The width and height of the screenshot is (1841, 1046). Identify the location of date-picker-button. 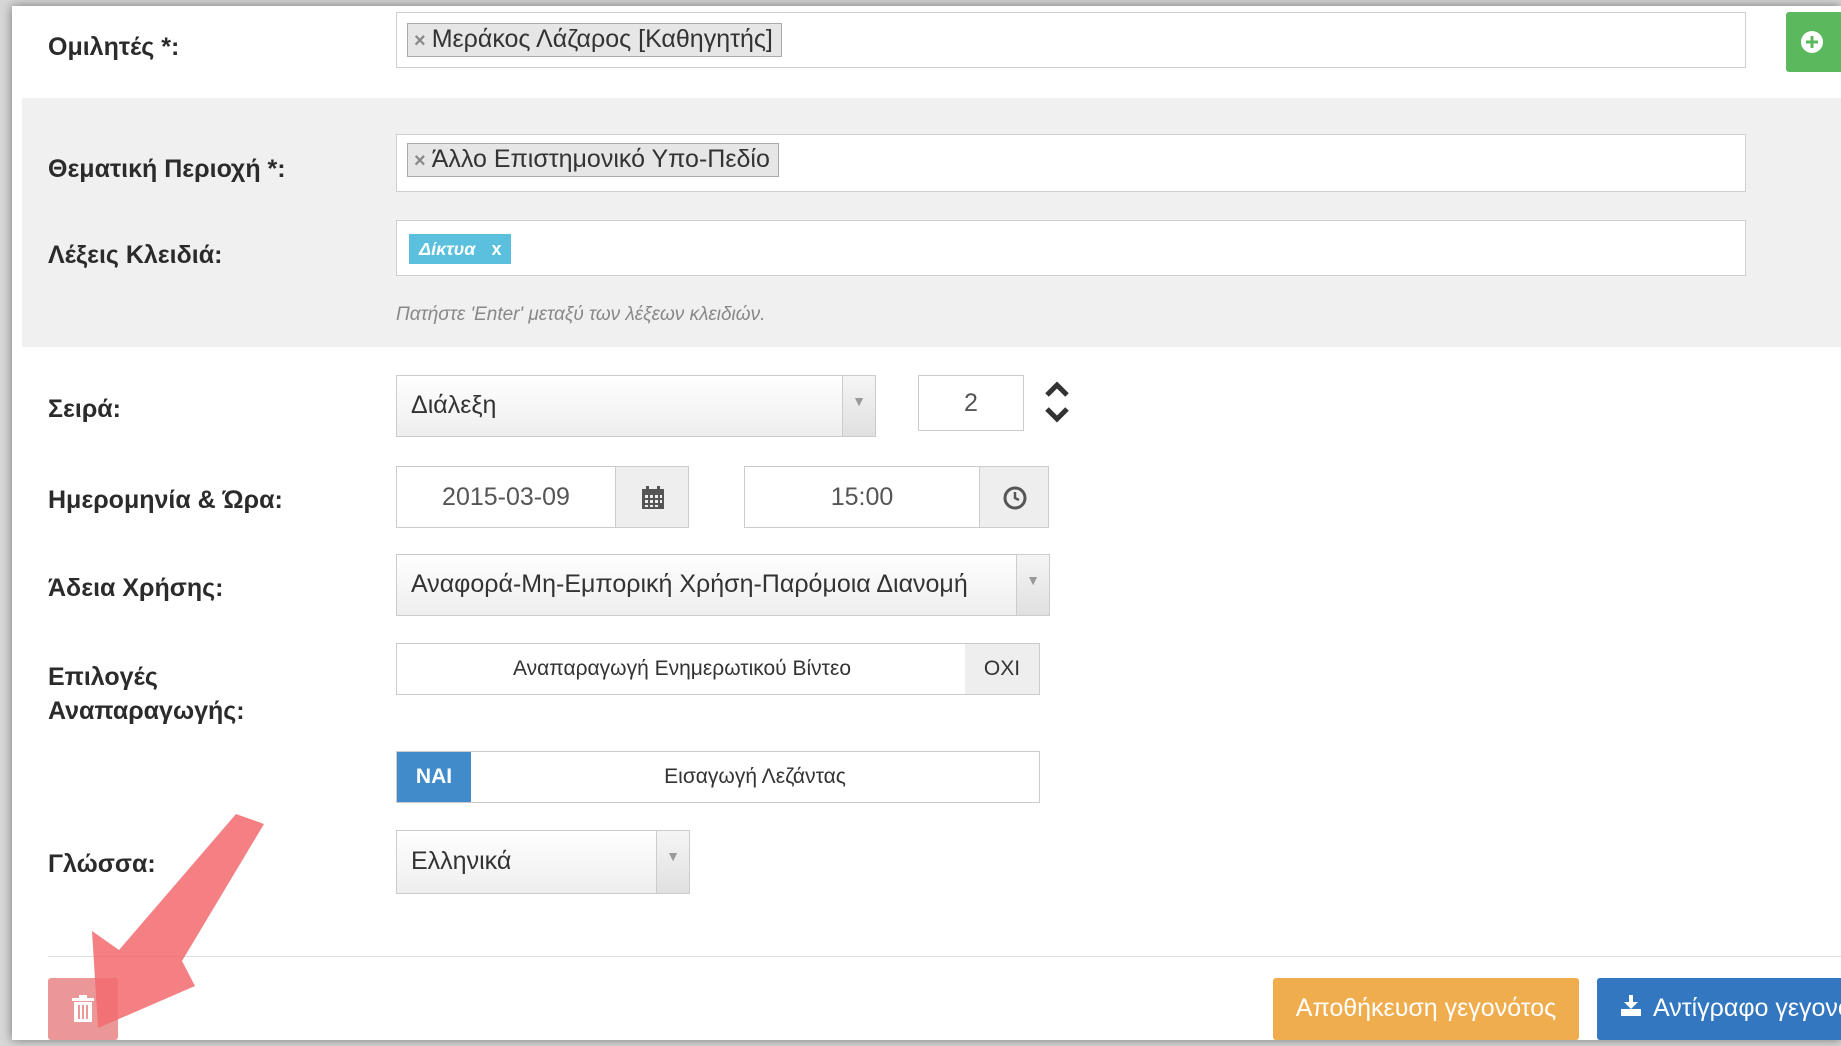
(652, 497).